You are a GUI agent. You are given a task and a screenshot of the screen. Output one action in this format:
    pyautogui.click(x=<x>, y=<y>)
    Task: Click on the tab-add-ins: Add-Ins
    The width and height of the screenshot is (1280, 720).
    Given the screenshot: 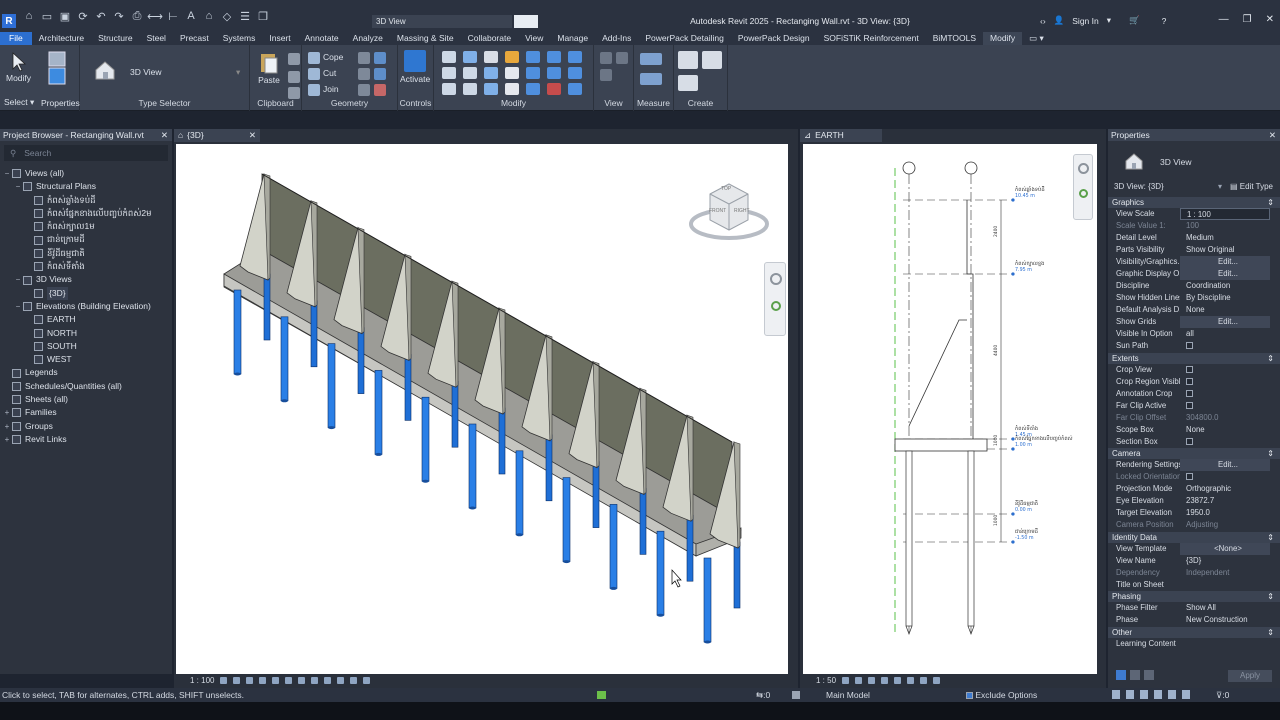 What is the action you would take?
    pyautogui.click(x=616, y=38)
    